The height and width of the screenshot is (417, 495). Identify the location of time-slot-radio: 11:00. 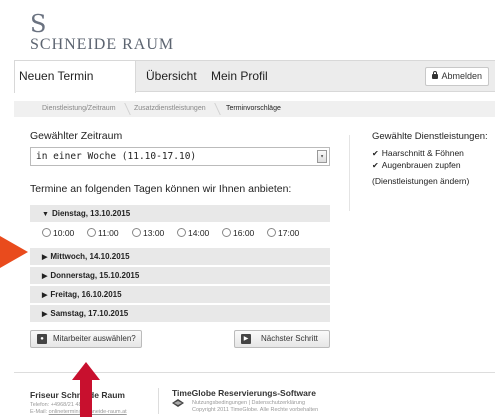
(103, 233).